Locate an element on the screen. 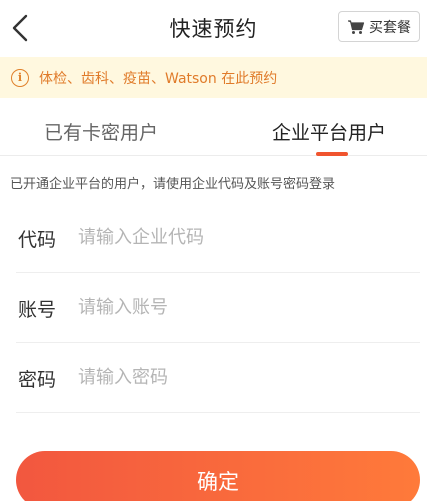 This screenshot has height=501, width=427. code-input is located at coordinates (238, 237).